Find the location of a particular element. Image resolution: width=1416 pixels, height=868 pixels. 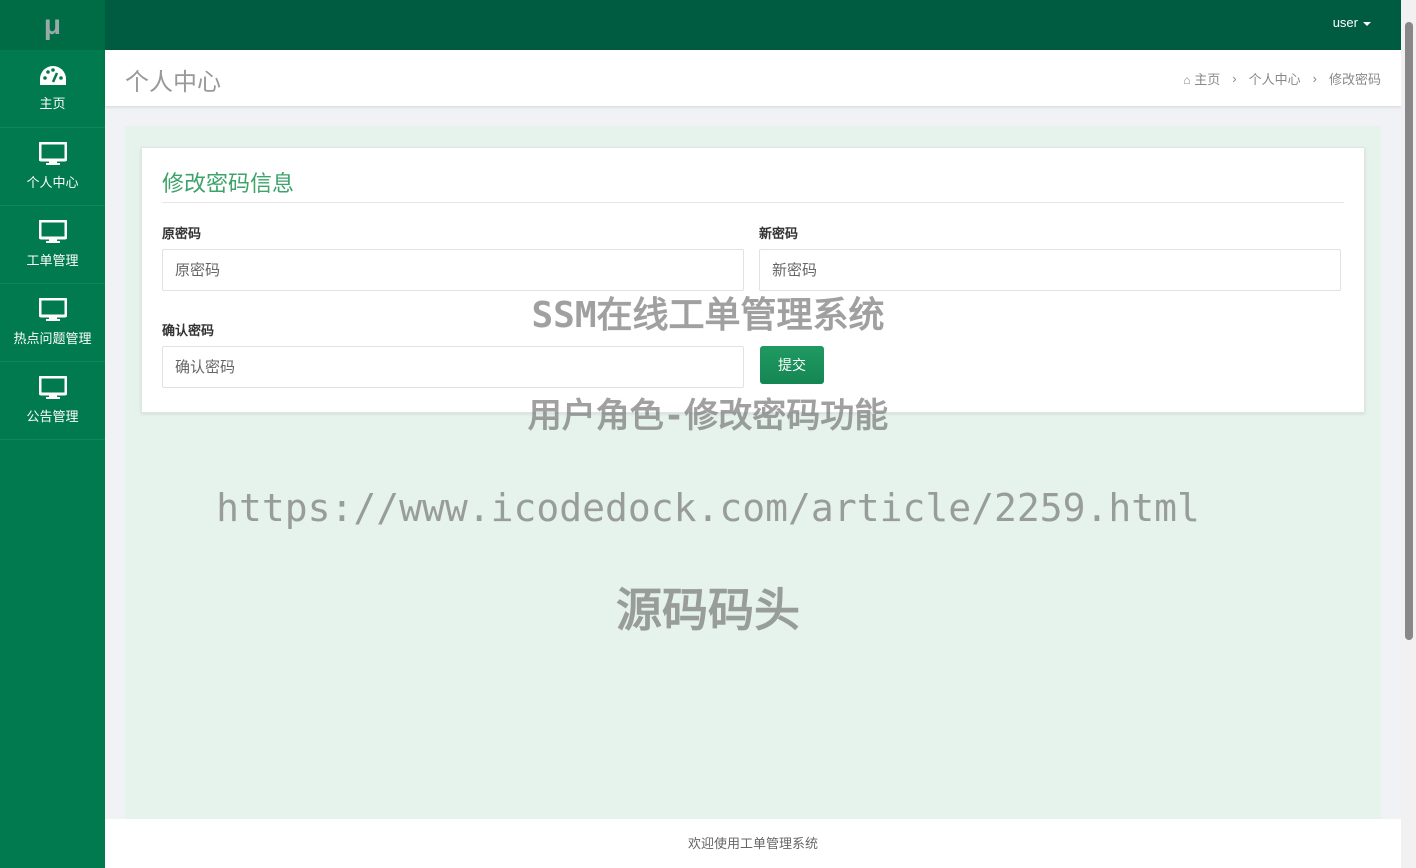

sidebar-item-label: 工单管理 is located at coordinates (52, 260).